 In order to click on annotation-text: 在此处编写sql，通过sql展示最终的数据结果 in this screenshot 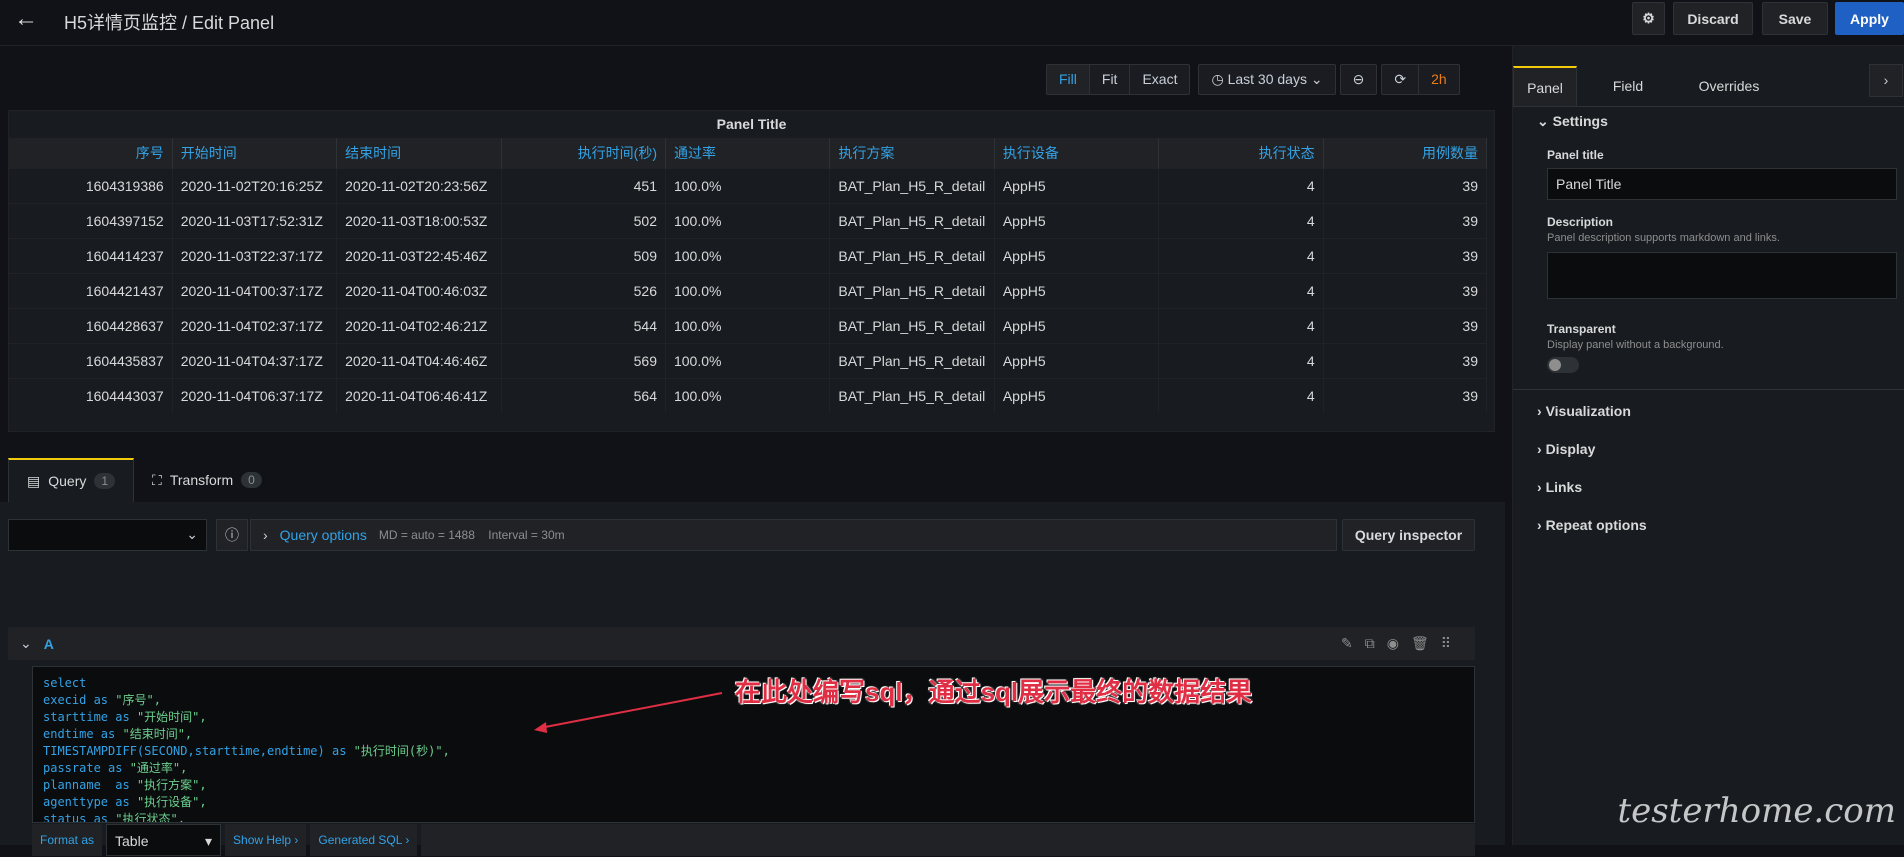, I will do `click(993, 690)`.